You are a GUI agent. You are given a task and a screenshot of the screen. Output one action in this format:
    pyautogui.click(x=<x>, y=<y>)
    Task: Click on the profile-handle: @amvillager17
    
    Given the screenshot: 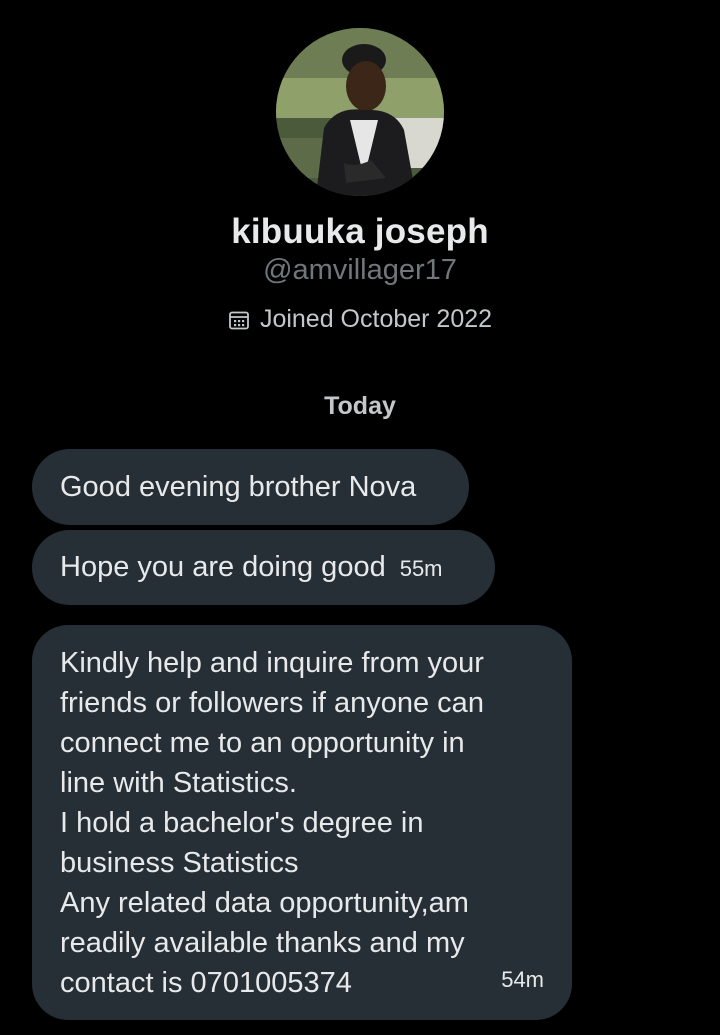 What is the action you would take?
    pyautogui.click(x=360, y=270)
    